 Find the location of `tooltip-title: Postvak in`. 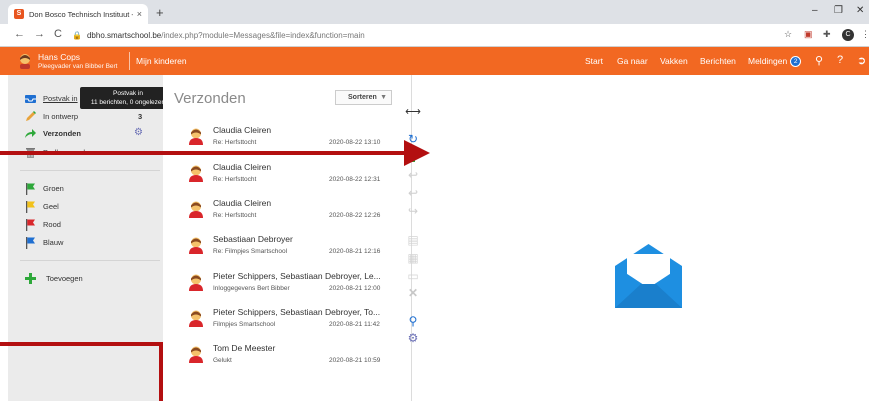

tooltip-title: Postvak in is located at coordinates (128, 93).